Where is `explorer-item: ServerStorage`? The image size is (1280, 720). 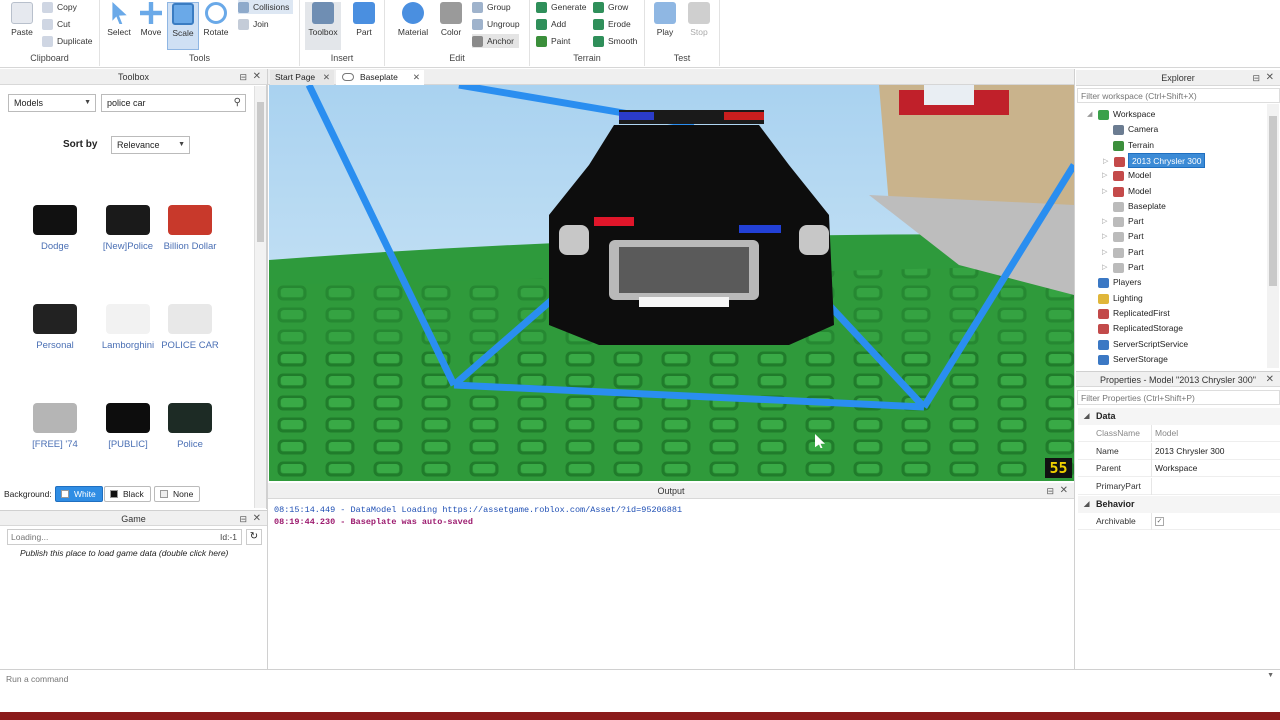 explorer-item: ServerStorage is located at coordinates (1133, 359).